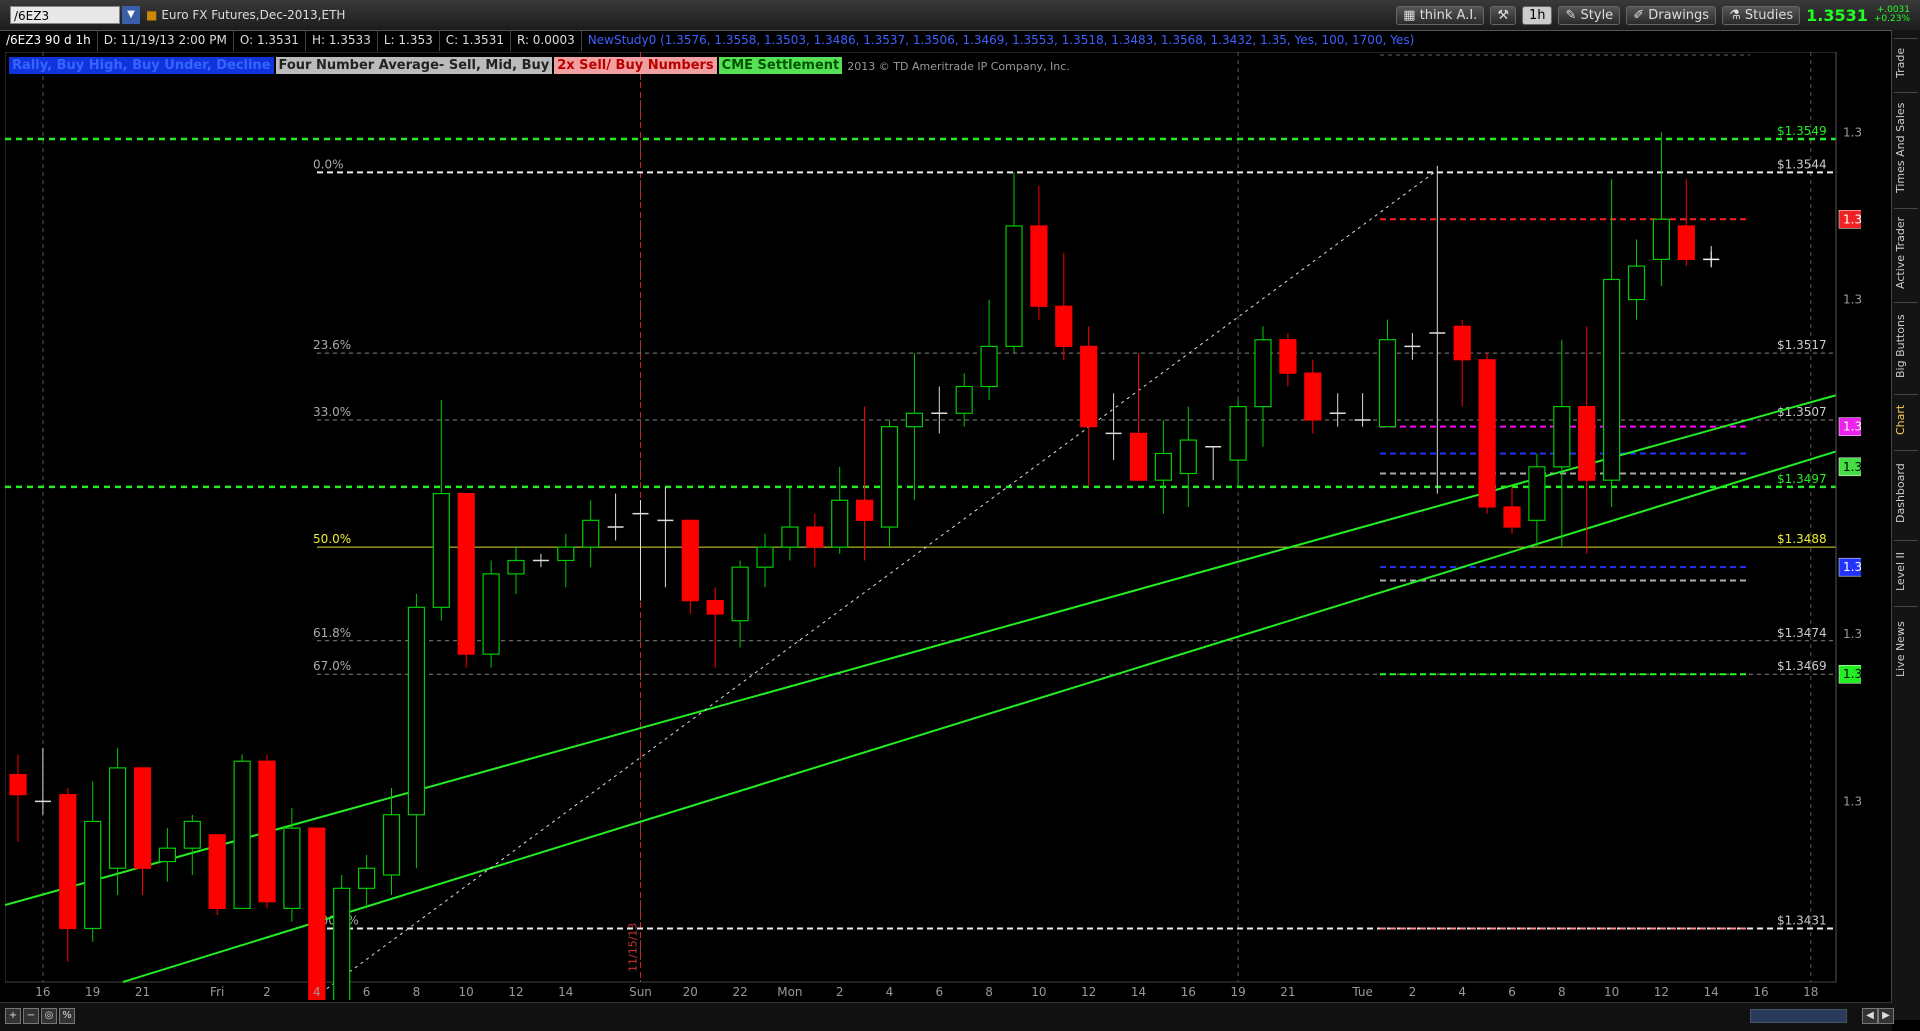 This screenshot has width=1920, height=1031. I want to click on date-label: D: 11/19/13 2:00 PM, so click(166, 41).